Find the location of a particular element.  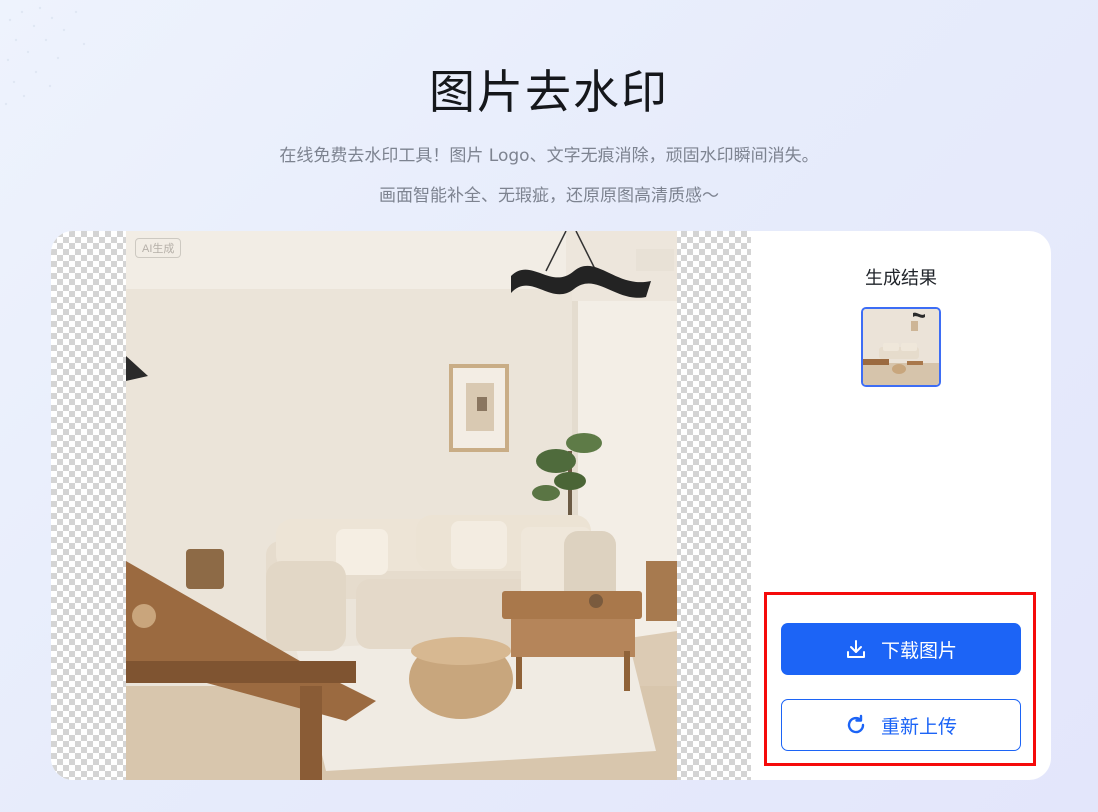

refresh-icon is located at coordinates (856, 725).